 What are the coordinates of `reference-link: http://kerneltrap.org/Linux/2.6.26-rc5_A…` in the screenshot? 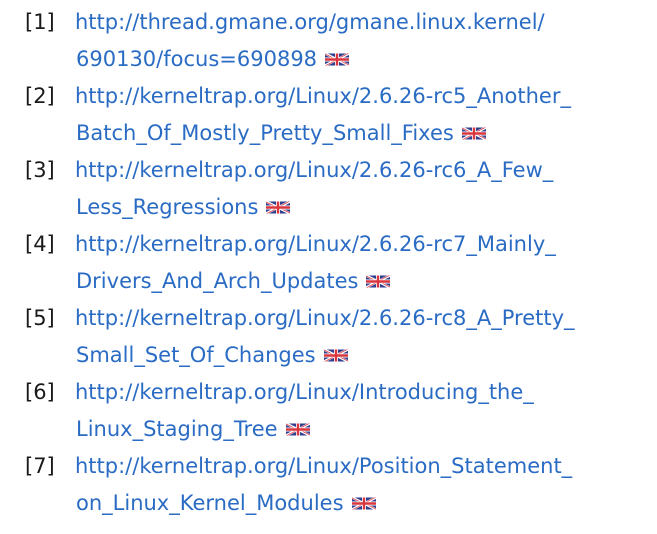 It's located at (362, 115).